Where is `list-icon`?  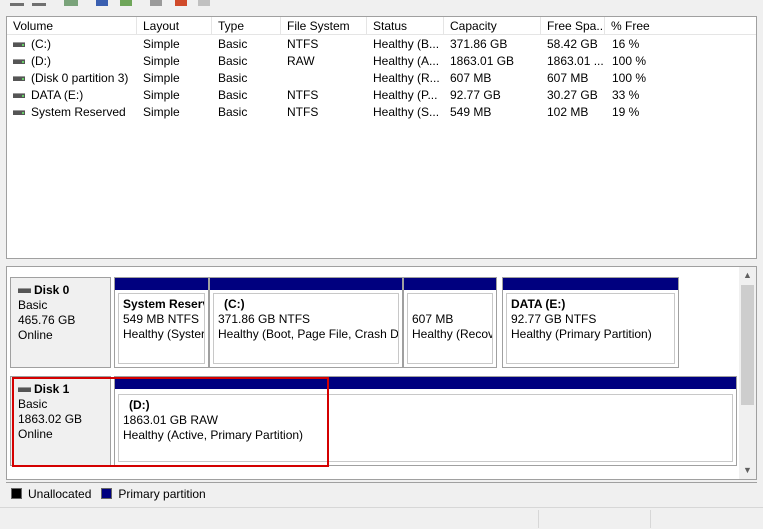 list-icon is located at coordinates (204, 3).